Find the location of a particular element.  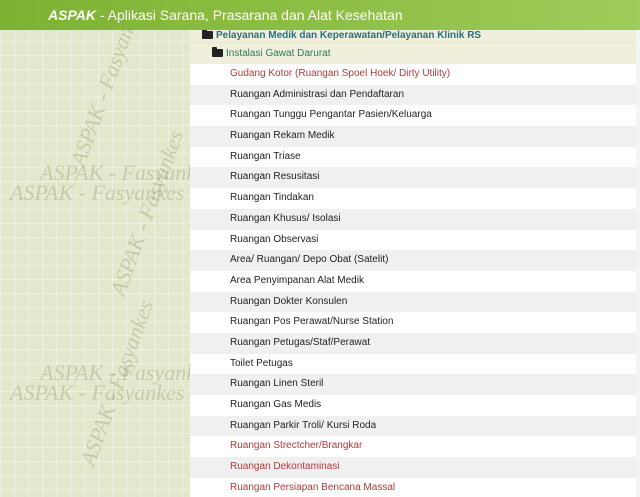

tree-item: Ruangan Administrasi dan Pendaftaran is located at coordinates (415, 95).